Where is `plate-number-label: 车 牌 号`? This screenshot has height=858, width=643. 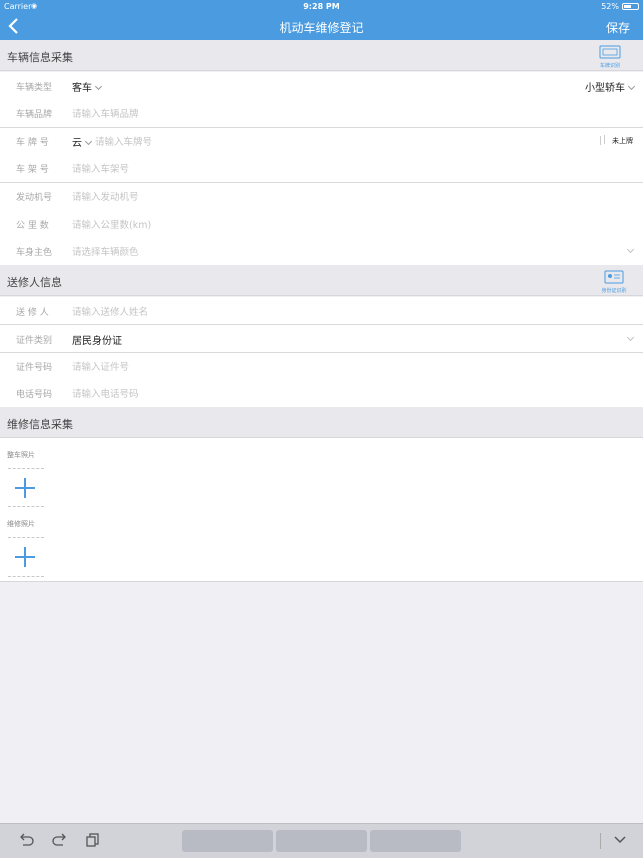
plate-number-label: 车 牌 号 is located at coordinates (32, 143).